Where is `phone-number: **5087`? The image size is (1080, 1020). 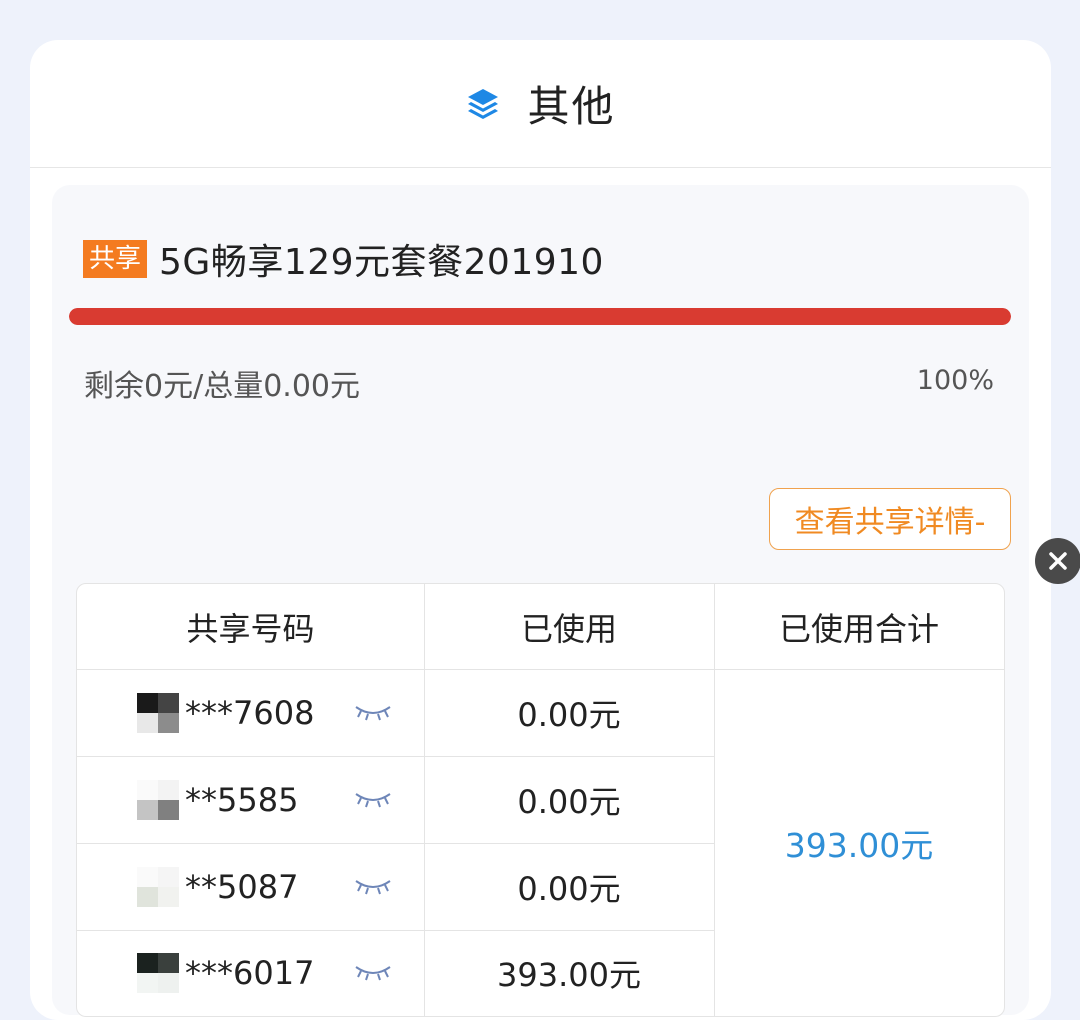
phone-number: **5087 is located at coordinates (217, 886).